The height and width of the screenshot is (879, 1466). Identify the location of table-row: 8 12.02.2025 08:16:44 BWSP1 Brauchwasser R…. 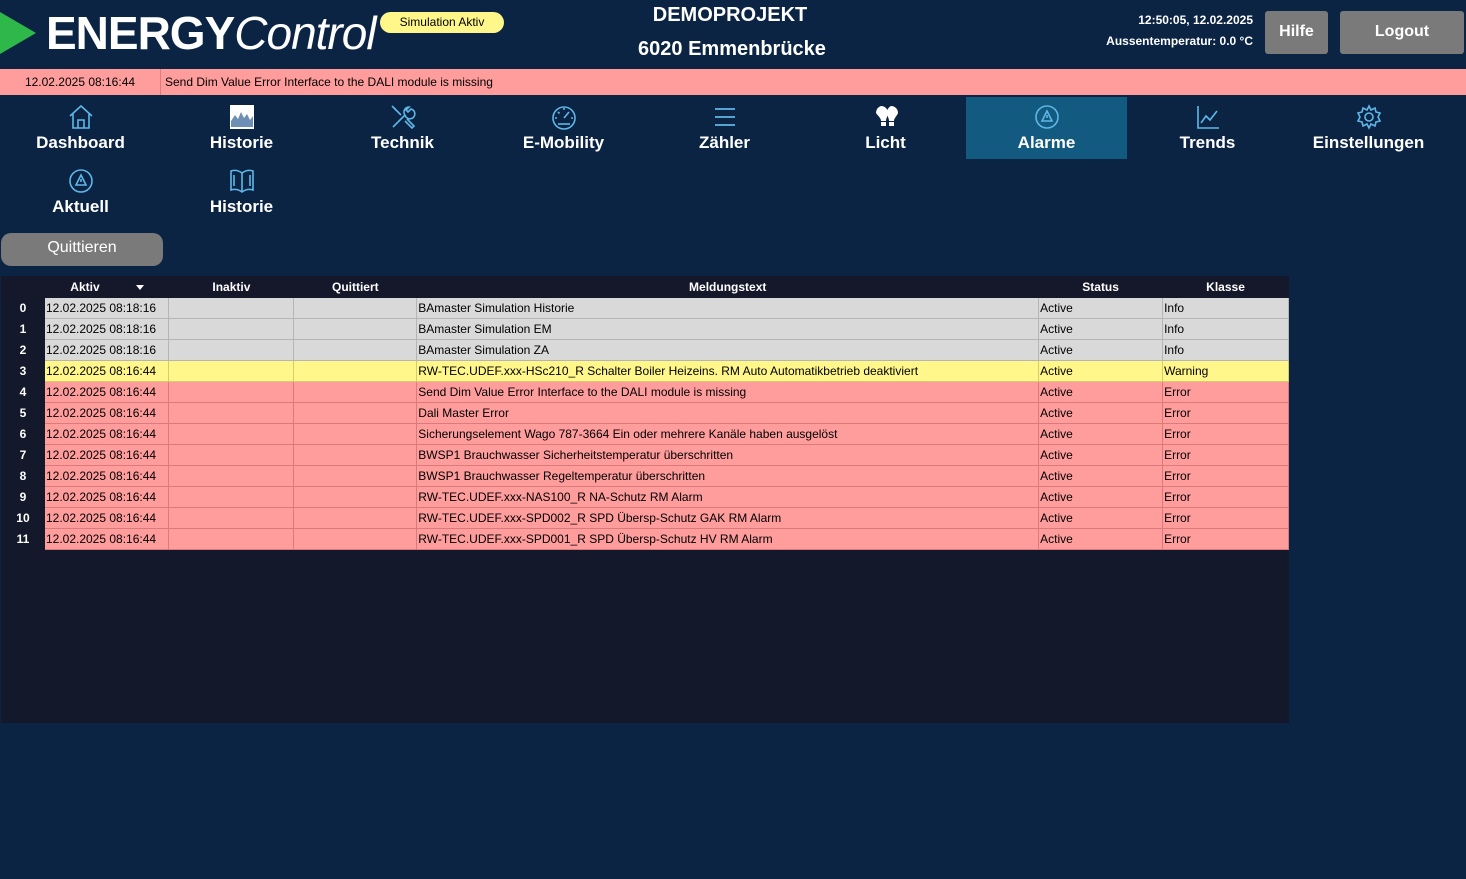
(645, 476).